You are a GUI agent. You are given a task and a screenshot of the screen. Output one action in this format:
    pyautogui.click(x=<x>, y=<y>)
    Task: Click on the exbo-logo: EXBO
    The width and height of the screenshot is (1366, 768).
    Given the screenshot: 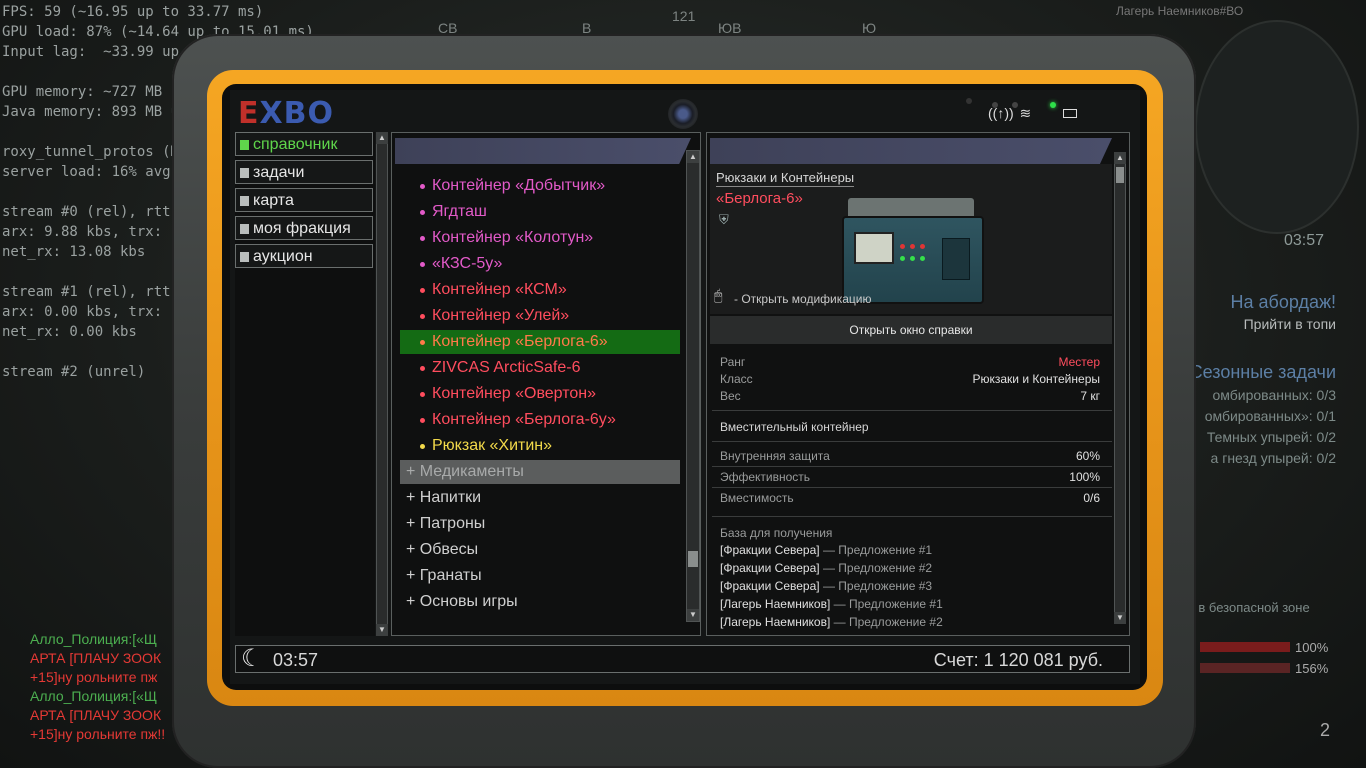 What is the action you would take?
    pyautogui.click(x=286, y=113)
    